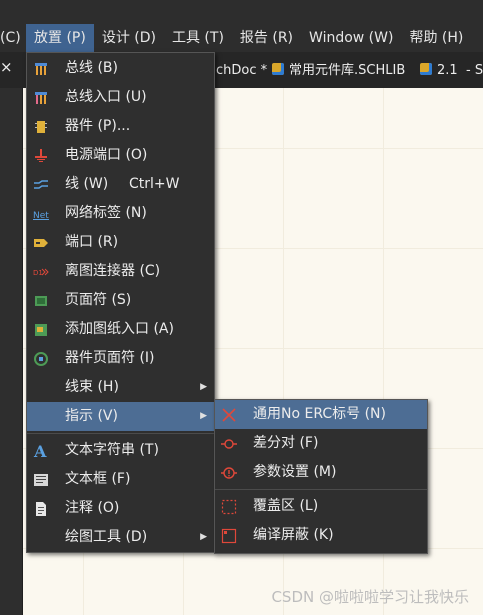 The height and width of the screenshot is (615, 483). I want to click on menu-place: 放置 (P), so click(60, 38).